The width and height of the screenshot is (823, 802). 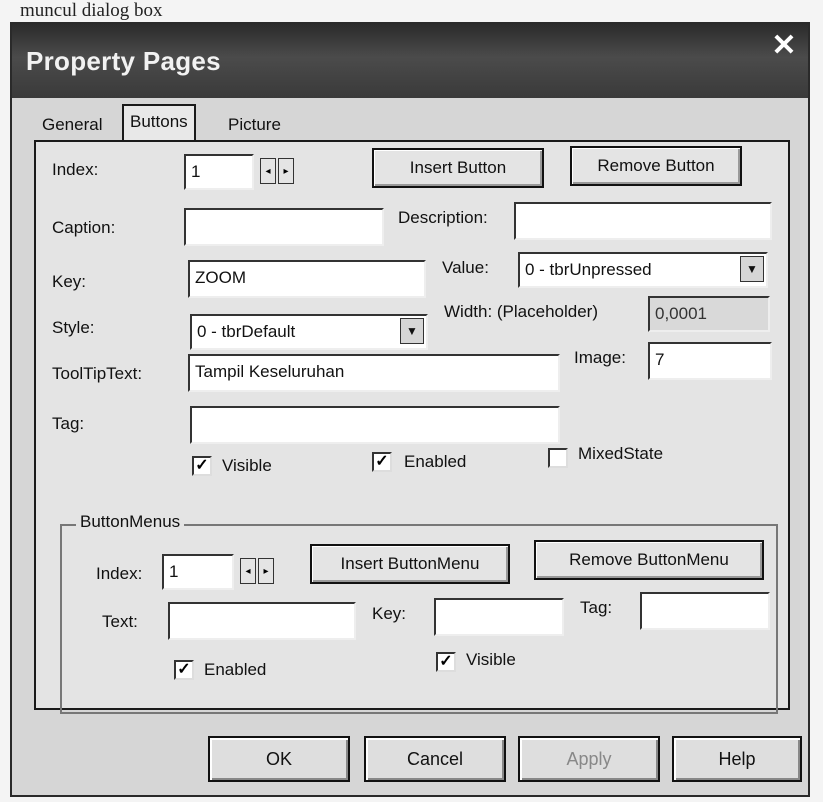 What do you see at coordinates (588, 269) in the screenshot?
I see `value-select-text: 0 - tbrUnpressed` at bounding box center [588, 269].